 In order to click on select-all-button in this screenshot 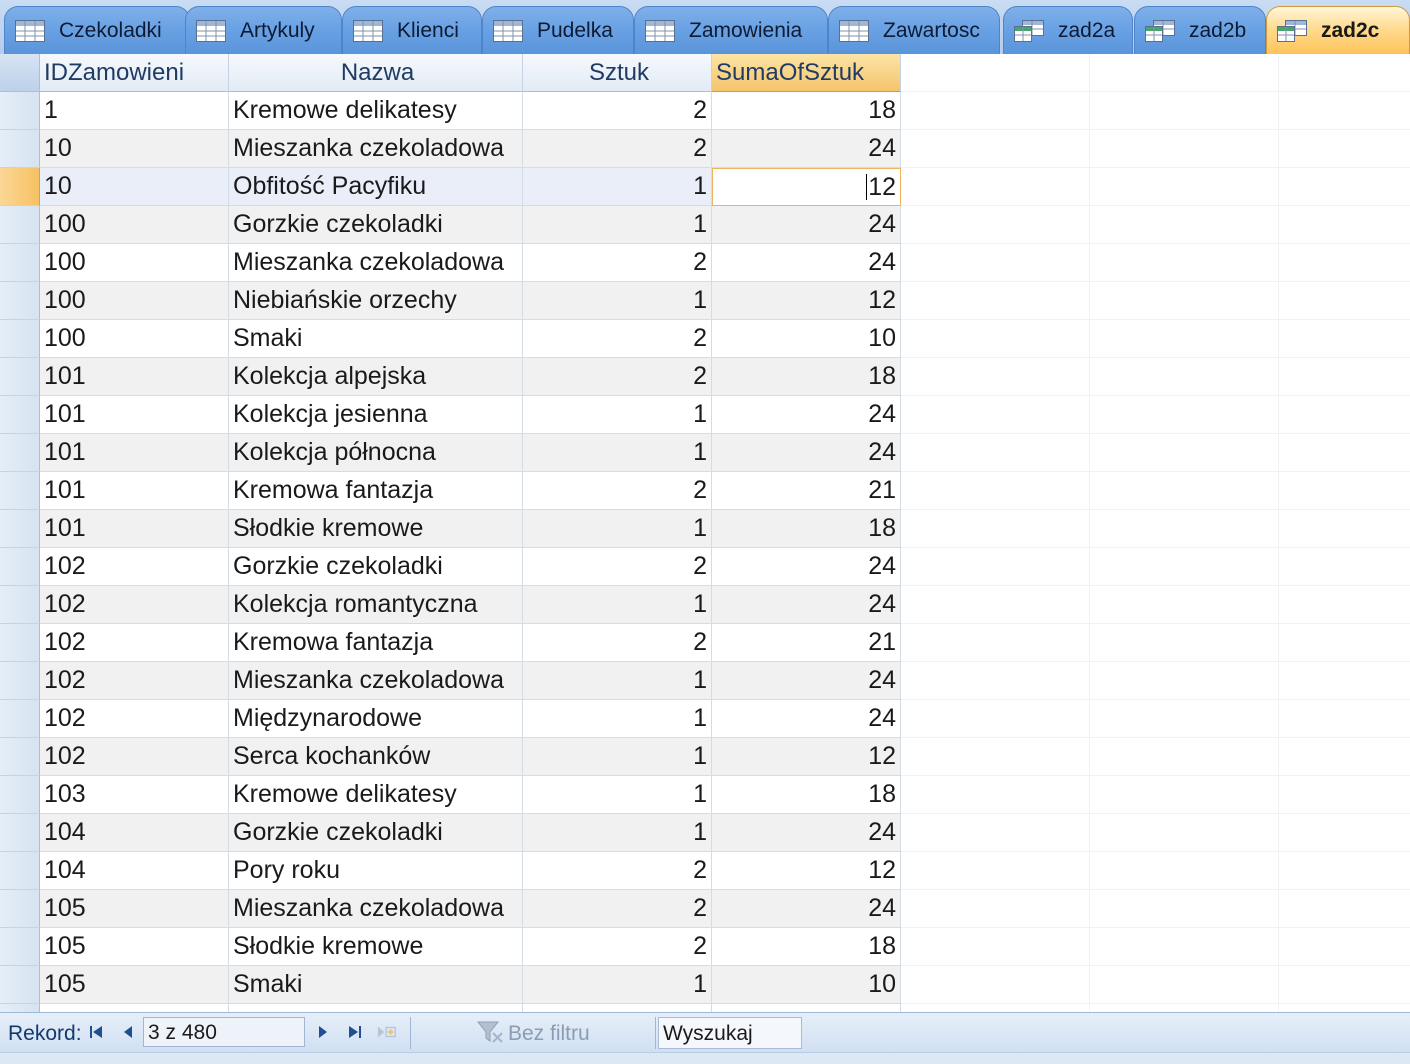, I will do `click(20, 73)`.